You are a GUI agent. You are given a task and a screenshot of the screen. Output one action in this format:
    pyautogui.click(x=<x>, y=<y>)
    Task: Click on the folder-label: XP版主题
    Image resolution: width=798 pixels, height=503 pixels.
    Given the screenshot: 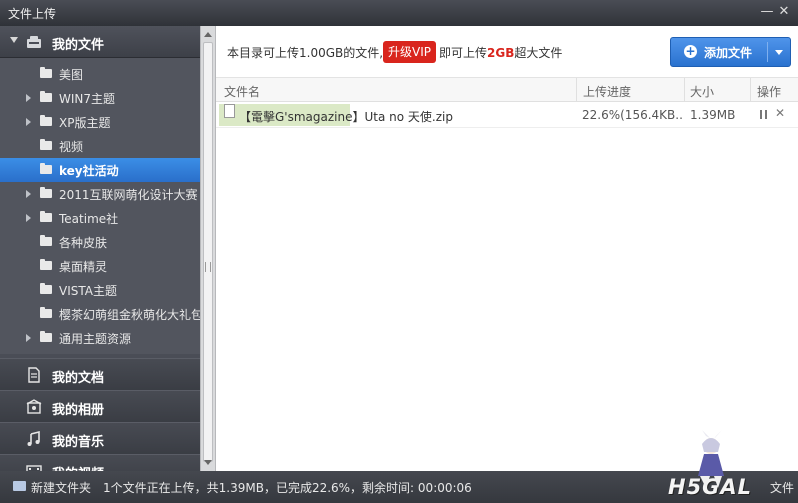 What is the action you would take?
    pyautogui.click(x=85, y=123)
    